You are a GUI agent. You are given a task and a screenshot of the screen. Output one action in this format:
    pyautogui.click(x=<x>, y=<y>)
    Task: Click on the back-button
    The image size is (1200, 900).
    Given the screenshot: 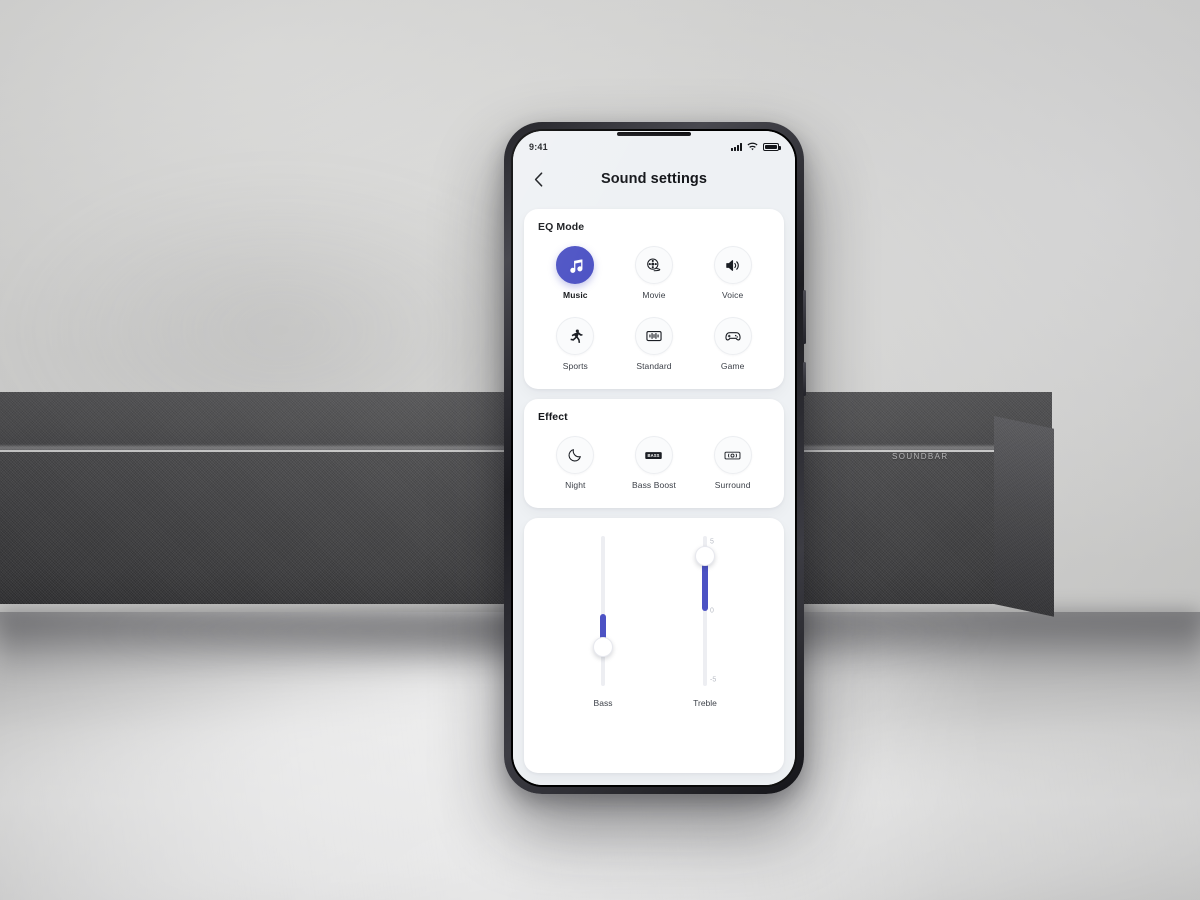 What is the action you would take?
    pyautogui.click(x=538, y=179)
    